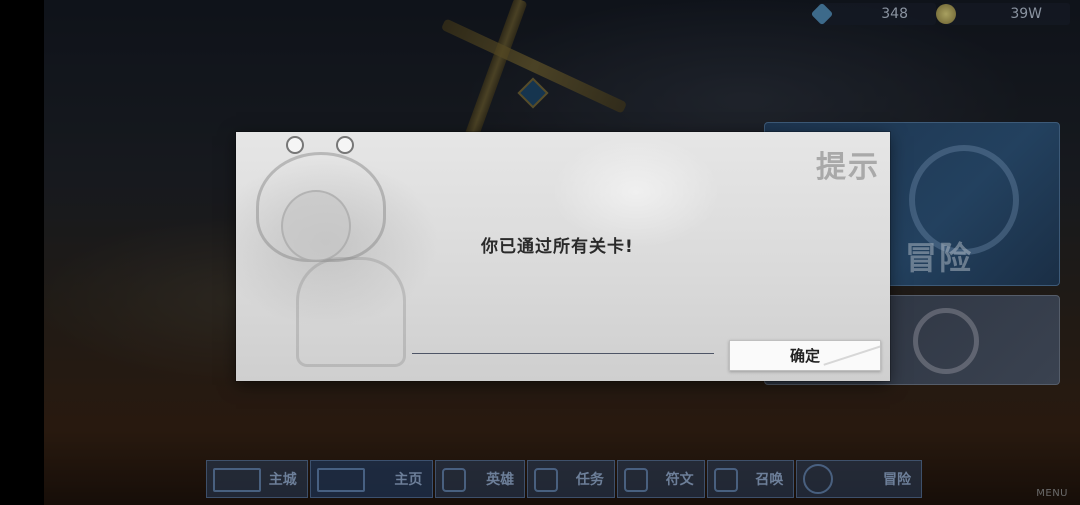  I want to click on divider-line, so click(563, 353).